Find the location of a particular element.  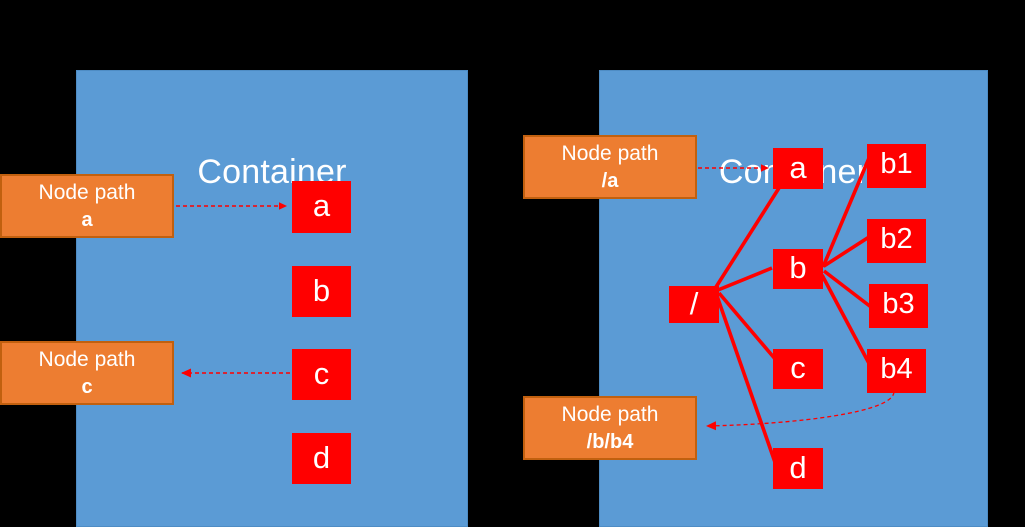

right-node-b1: b1 is located at coordinates (896, 166).